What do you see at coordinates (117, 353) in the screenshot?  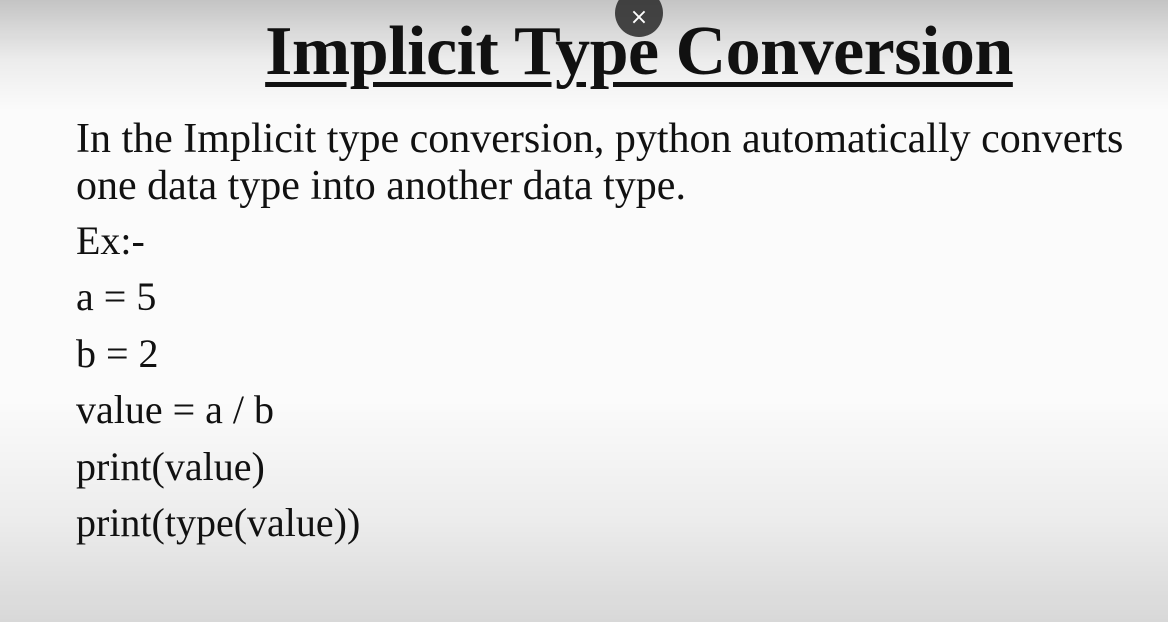 I see `code-line: b = 2` at bounding box center [117, 353].